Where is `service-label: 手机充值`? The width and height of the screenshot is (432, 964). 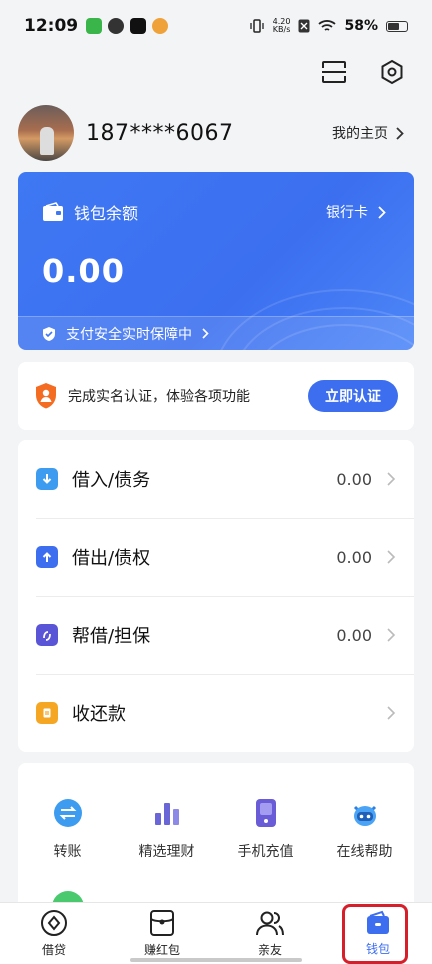 service-label: 手机充值 is located at coordinates (265, 852).